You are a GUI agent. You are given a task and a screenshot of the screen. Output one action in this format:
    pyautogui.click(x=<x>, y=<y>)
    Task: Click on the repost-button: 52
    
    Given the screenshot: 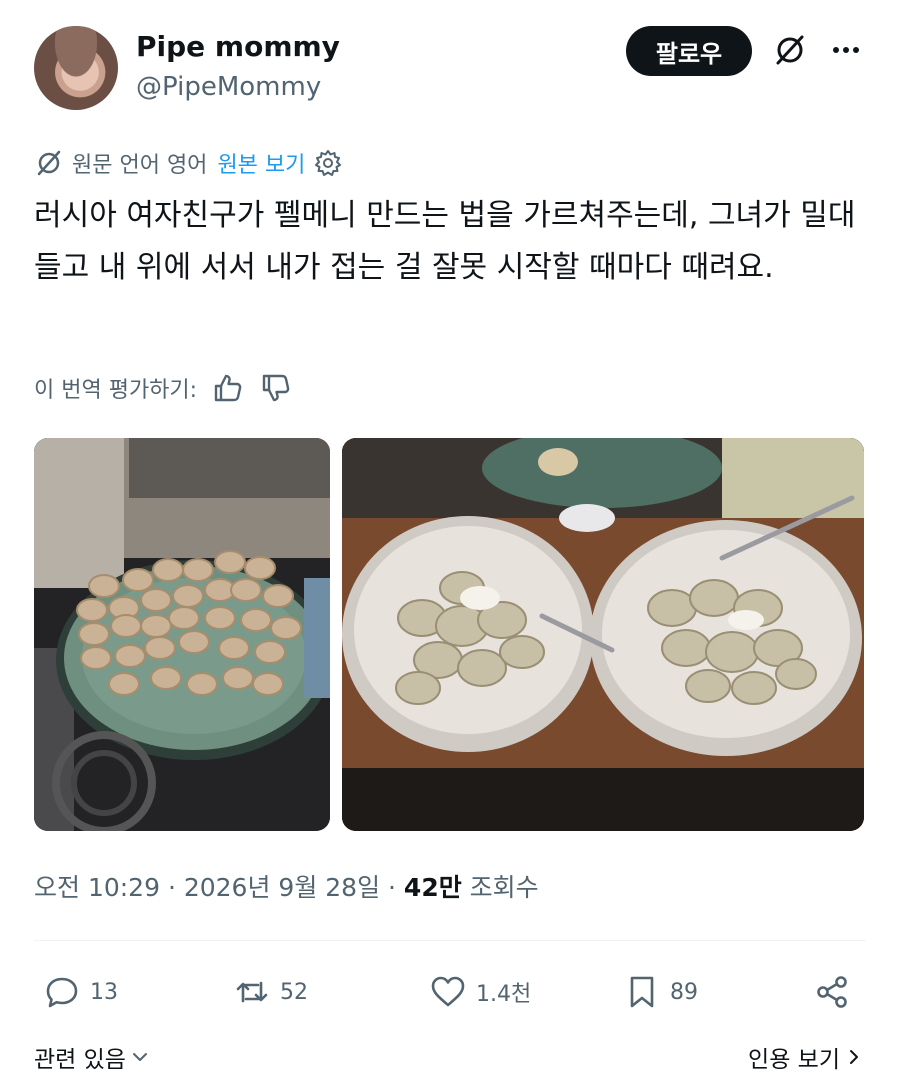 What is the action you would take?
    pyautogui.click(x=271, y=992)
    